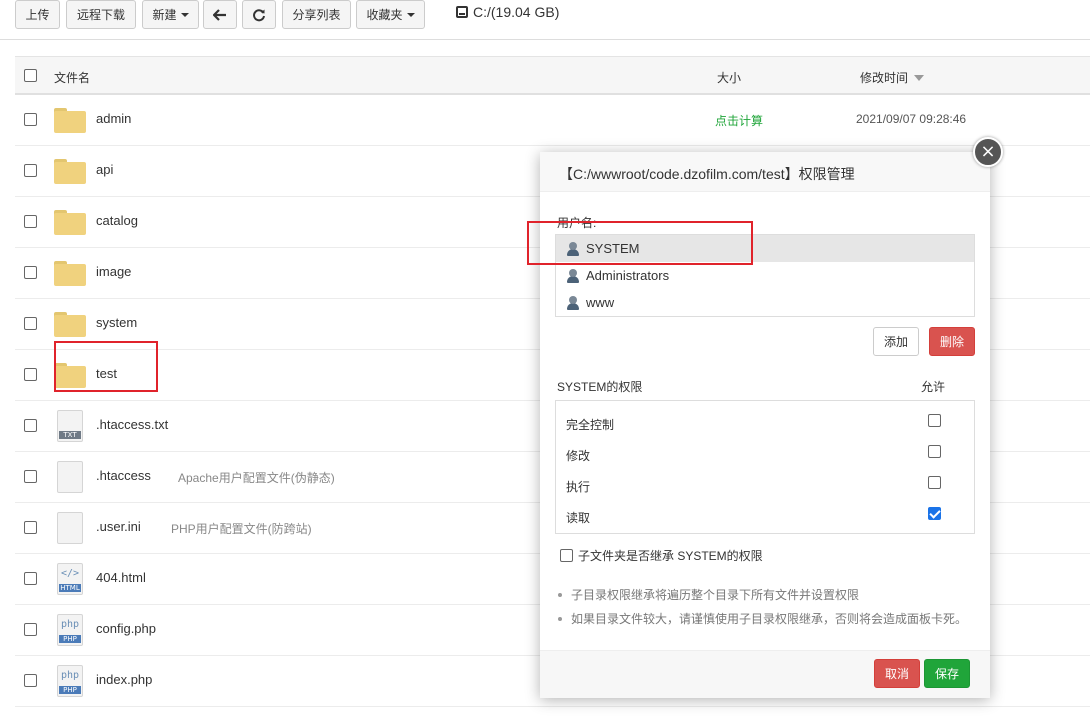 This screenshot has width=1090, height=728. Describe the element at coordinates (552, 120) in the screenshot. I see `table-row: admin 点击计算 2021/09/07 09:28:46` at that location.